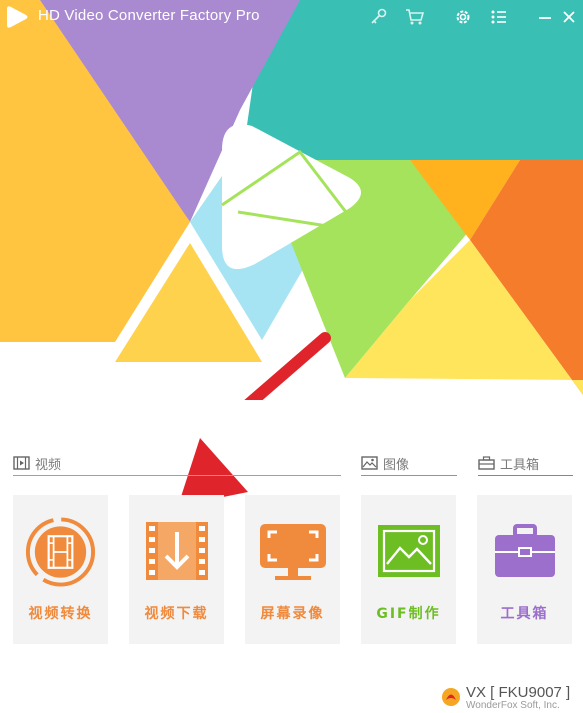 Image resolution: width=583 pixels, height=713 pixels. Describe the element at coordinates (545, 17) in the screenshot. I see `minimize-icon` at that location.